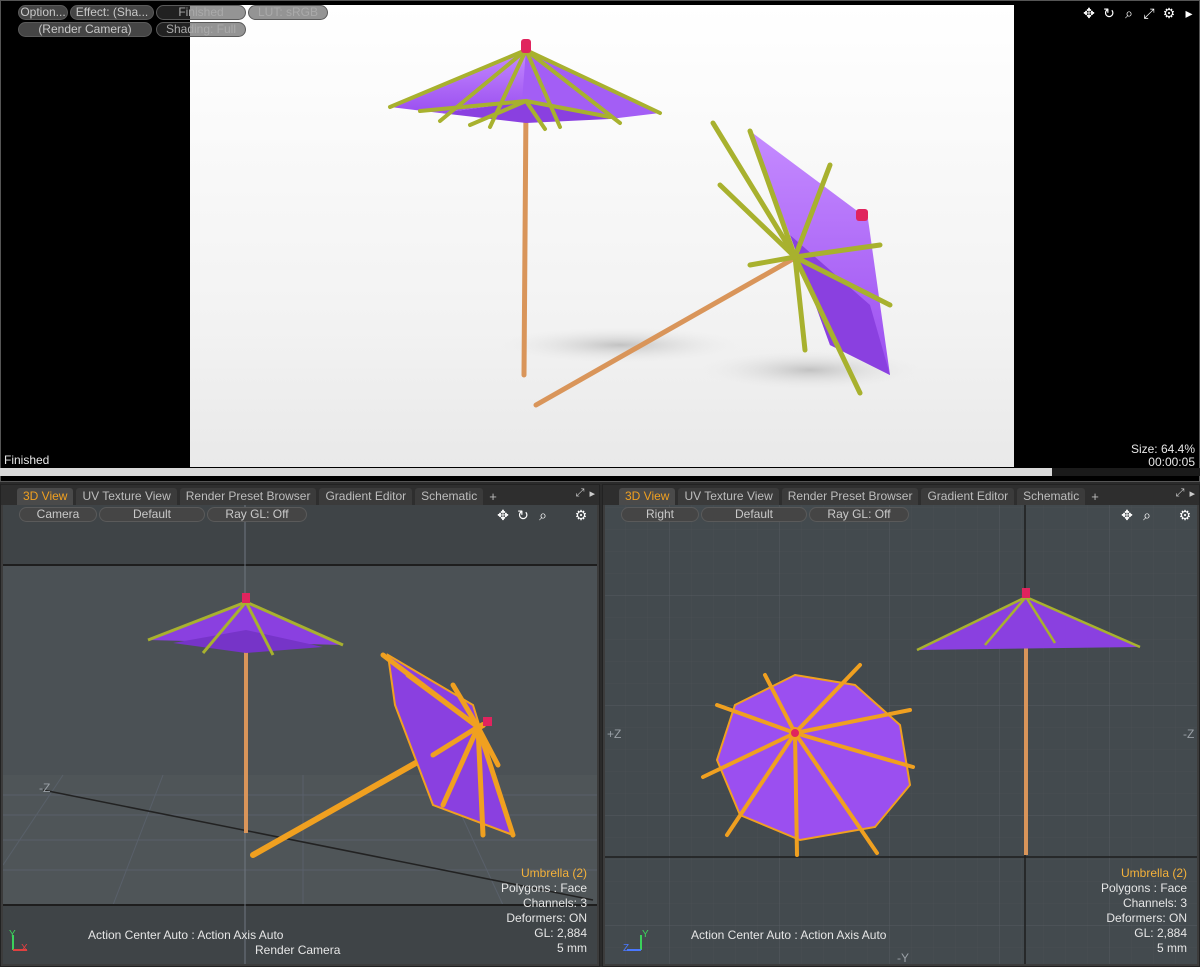 This screenshot has height=967, width=1200. Describe the element at coordinates (288, 12) in the screenshot. I see `lut-dropdown: LUT: sRGB` at that location.